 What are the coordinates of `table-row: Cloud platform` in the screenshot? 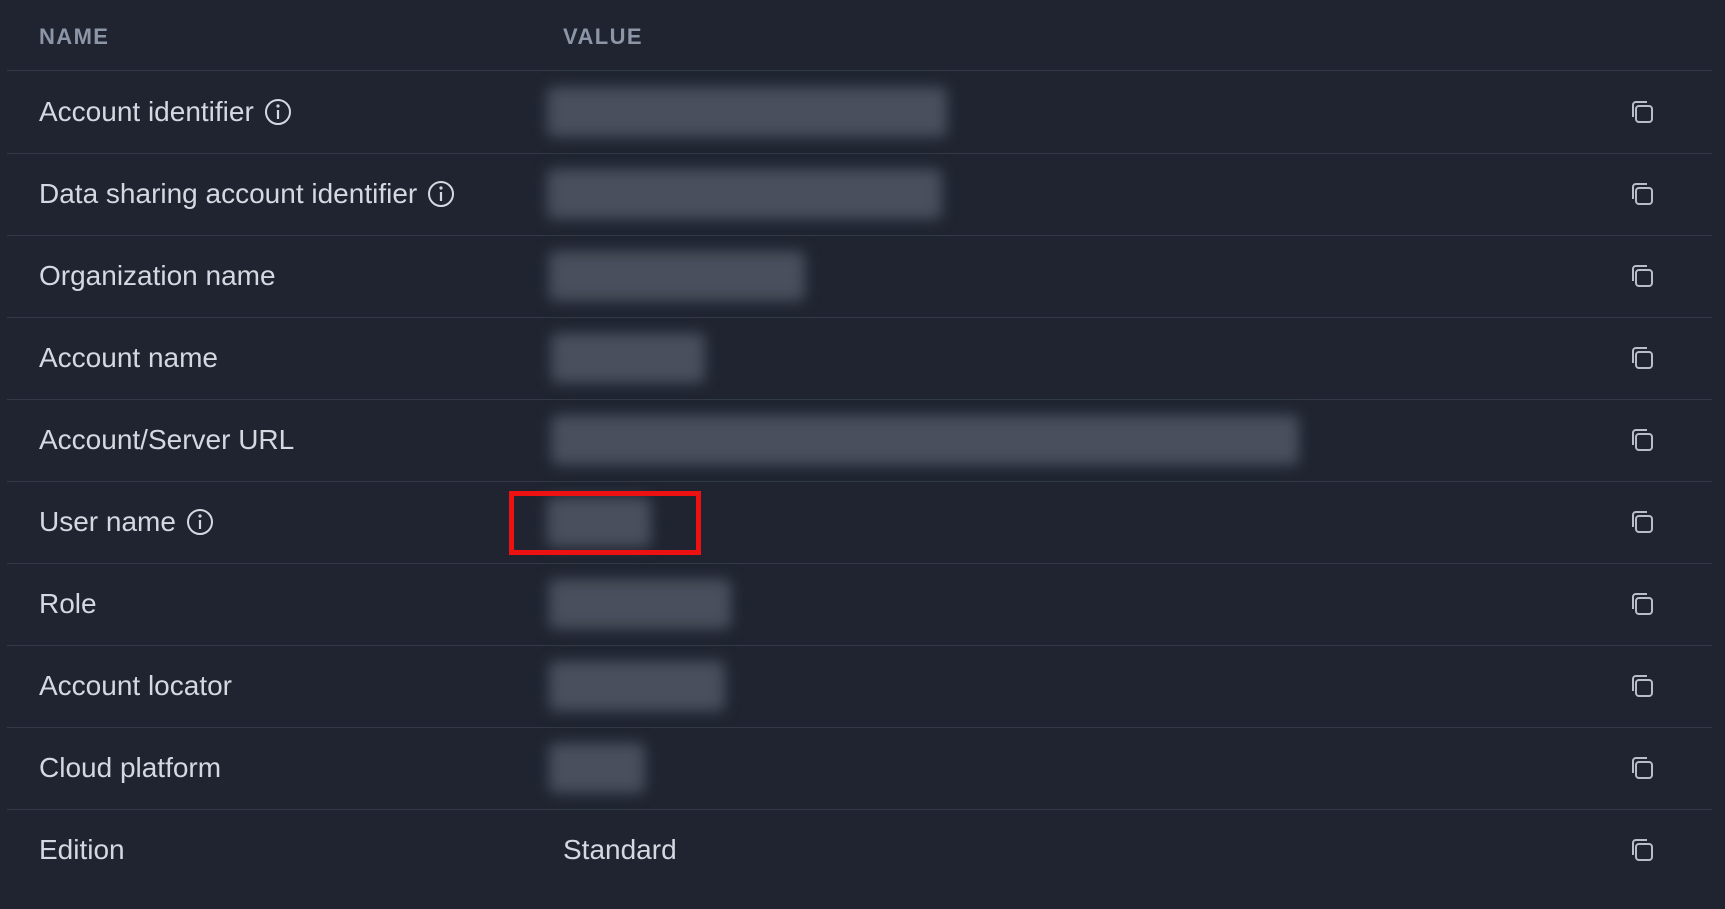 It's located at (859, 768).